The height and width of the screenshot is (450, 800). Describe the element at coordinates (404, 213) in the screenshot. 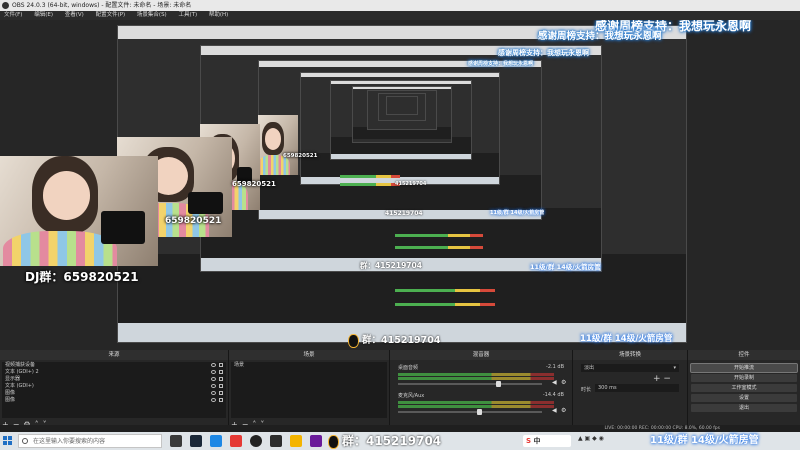

I see `qq-group-number: 415219704` at that location.